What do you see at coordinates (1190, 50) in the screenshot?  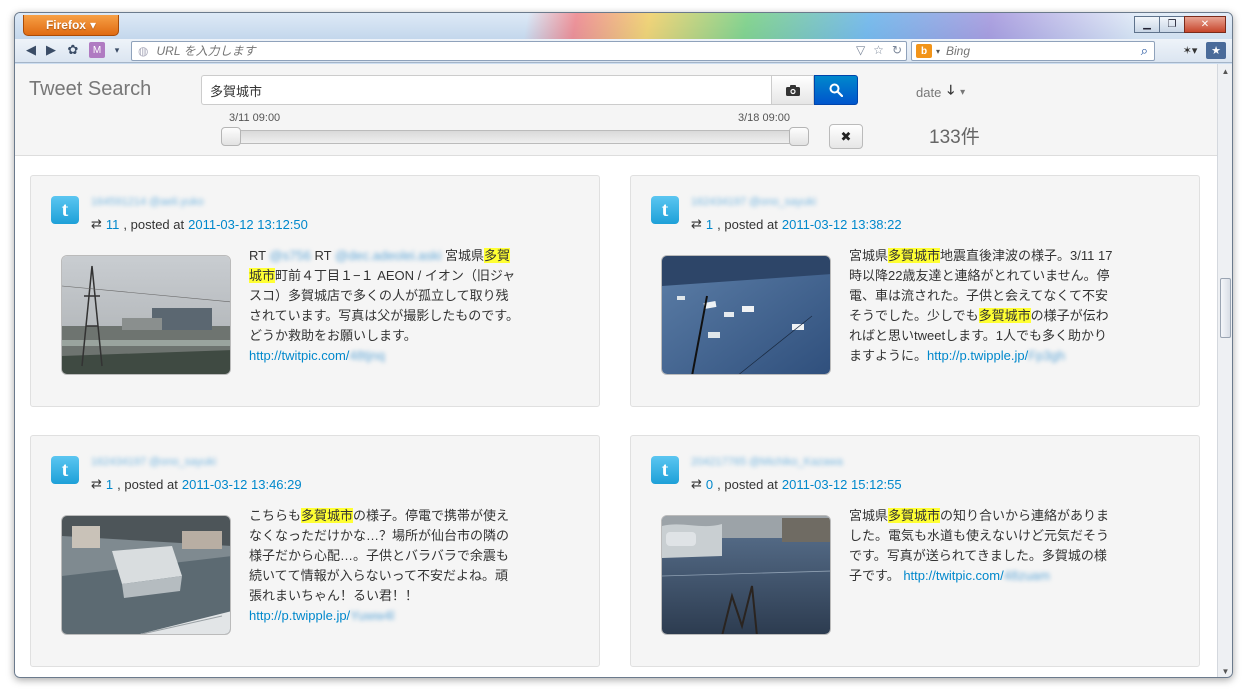 I see `puzzle-icon: ✶▾` at bounding box center [1190, 50].